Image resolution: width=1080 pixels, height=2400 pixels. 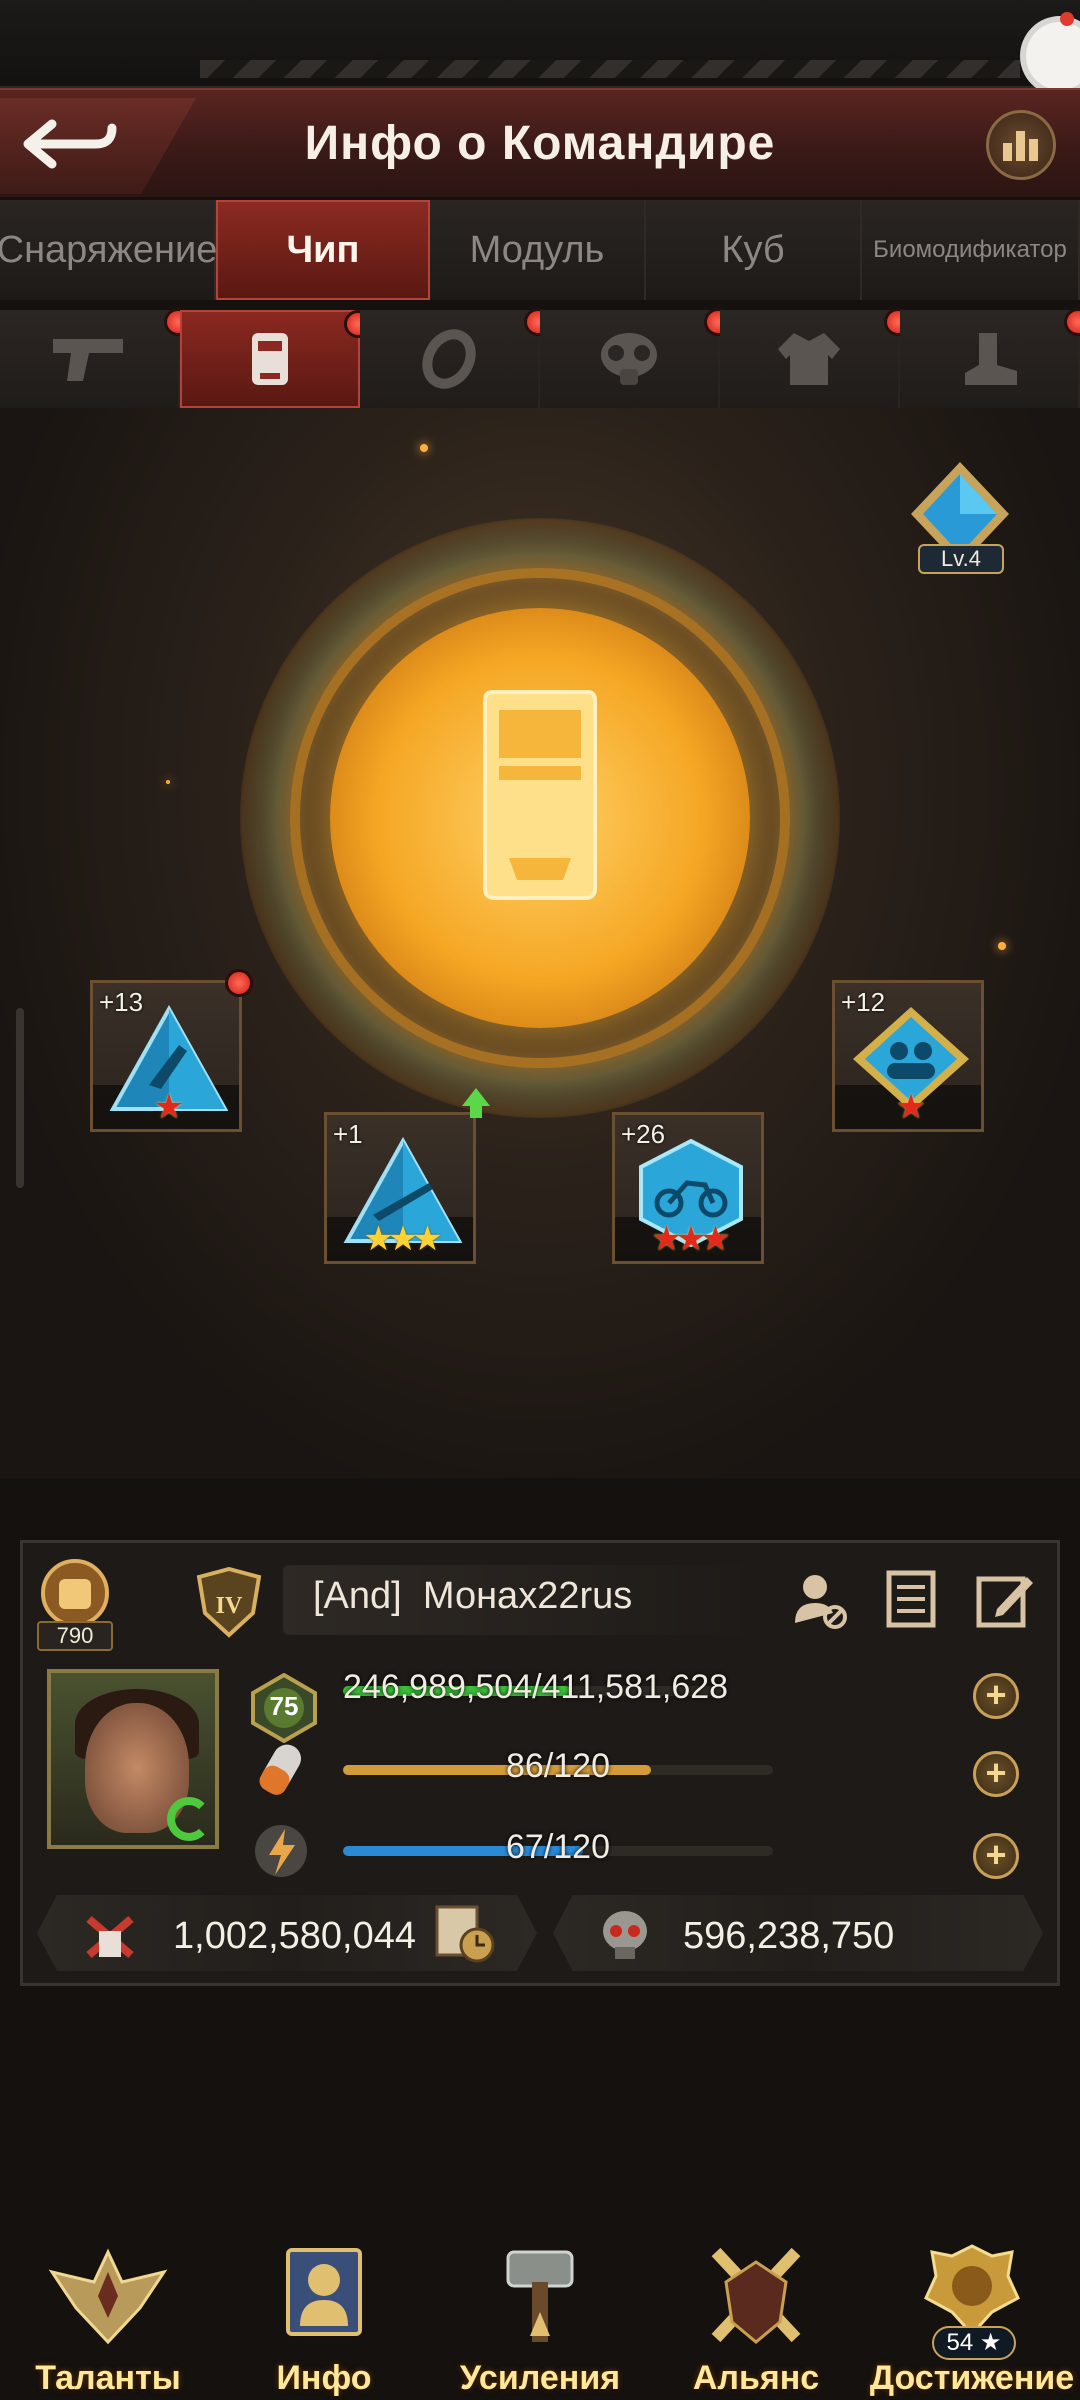 I want to click on stamina-pill-icon, so click(x=280, y=1769).